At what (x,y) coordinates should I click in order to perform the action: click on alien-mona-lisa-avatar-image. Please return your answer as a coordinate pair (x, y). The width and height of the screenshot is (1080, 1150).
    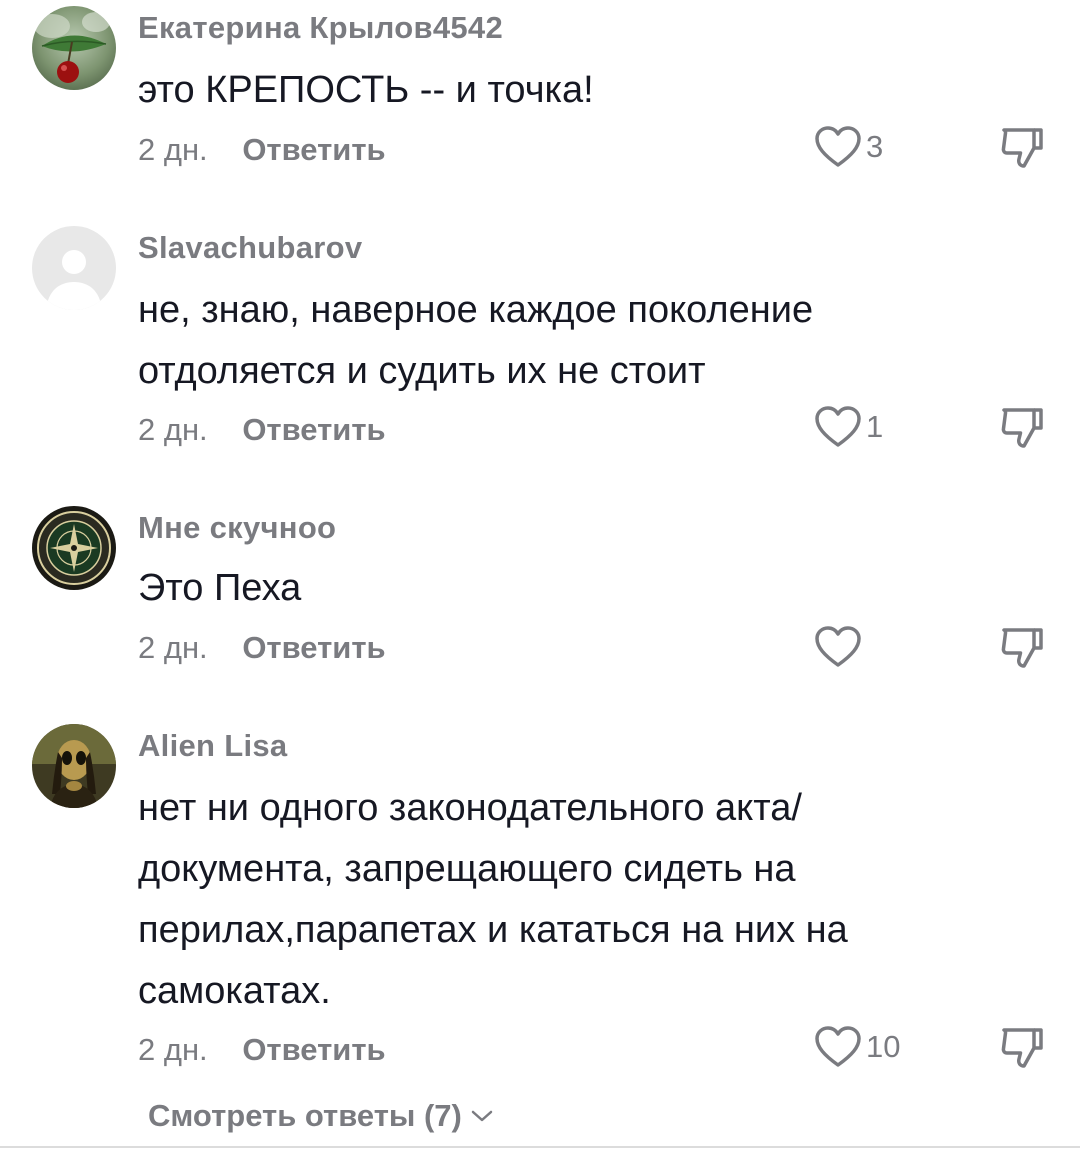
    Looking at the image, I should click on (74, 766).